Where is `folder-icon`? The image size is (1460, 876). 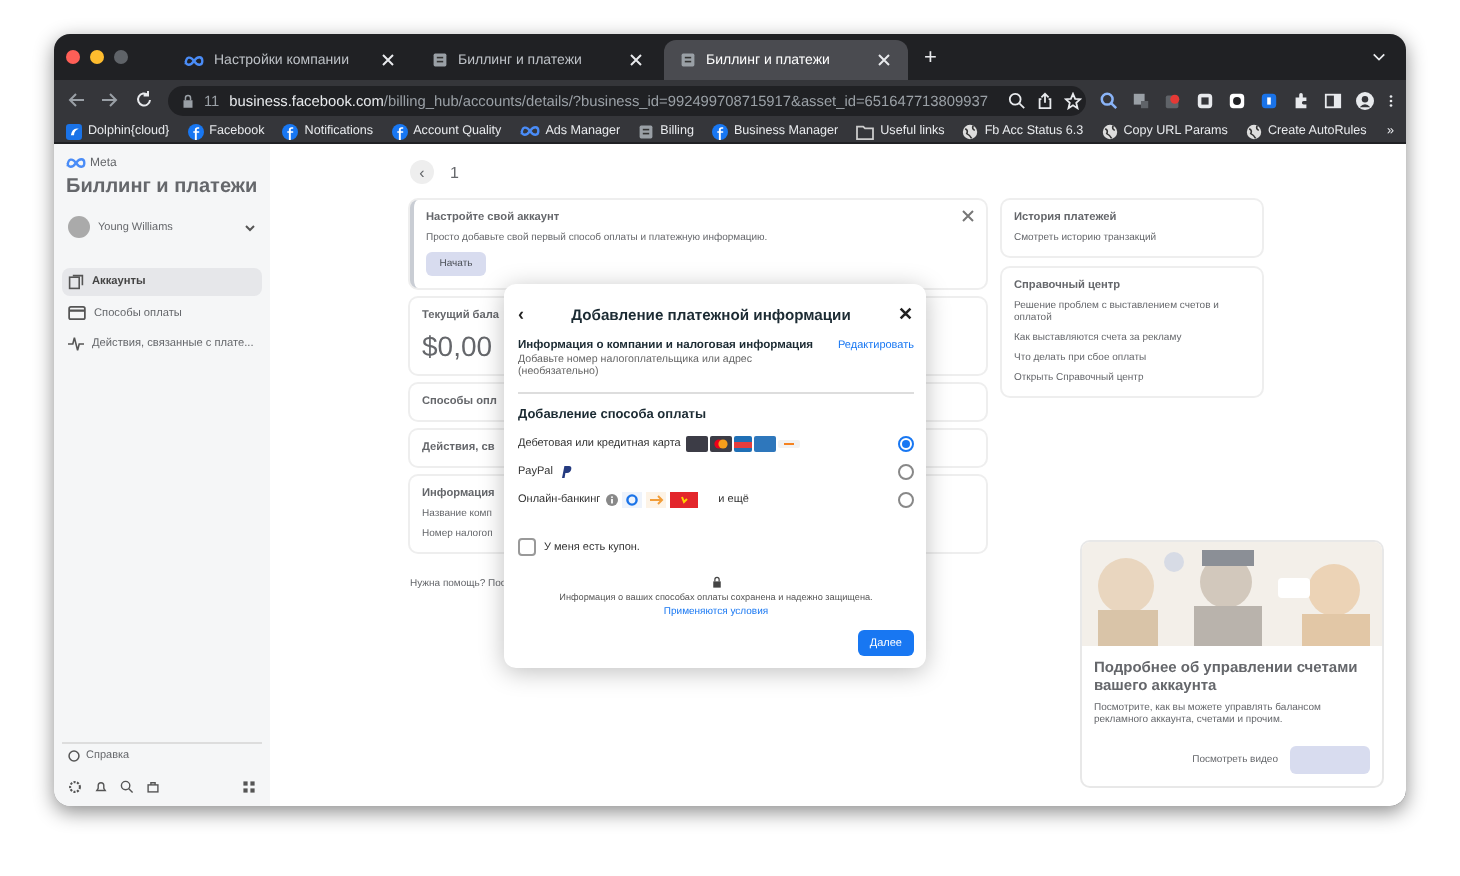
folder-icon is located at coordinates (865, 131).